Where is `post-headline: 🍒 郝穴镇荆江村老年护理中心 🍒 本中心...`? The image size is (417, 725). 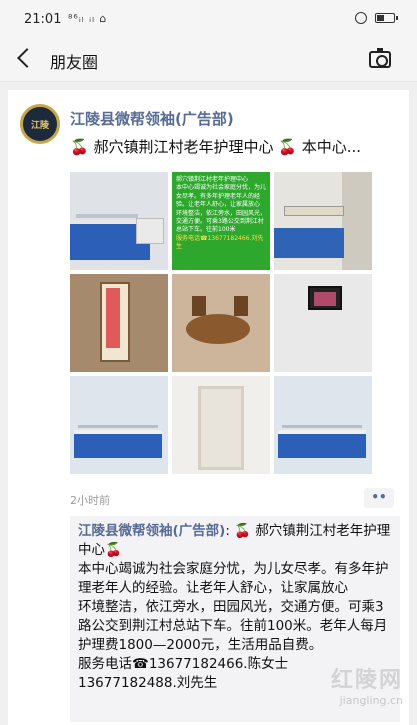
post-headline: 🍒 郝穴镇荆江村老年护理中心 🍒 本中心... is located at coordinates (235, 146).